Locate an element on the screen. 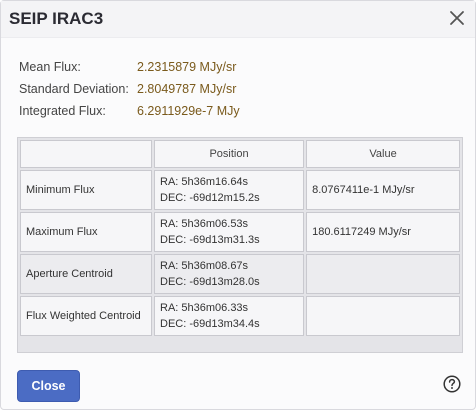 Image resolution: width=476 pixels, height=410 pixels. row-position: RA: 5h36m06.33s DEC: -69d13m34.4s is located at coordinates (229, 316).